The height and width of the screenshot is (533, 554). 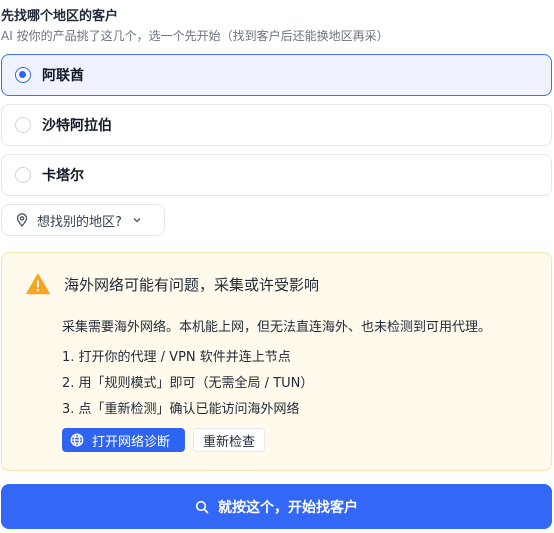 What do you see at coordinates (276, 75) in the screenshot?
I see `region-option-uae: 阿联酋` at bounding box center [276, 75].